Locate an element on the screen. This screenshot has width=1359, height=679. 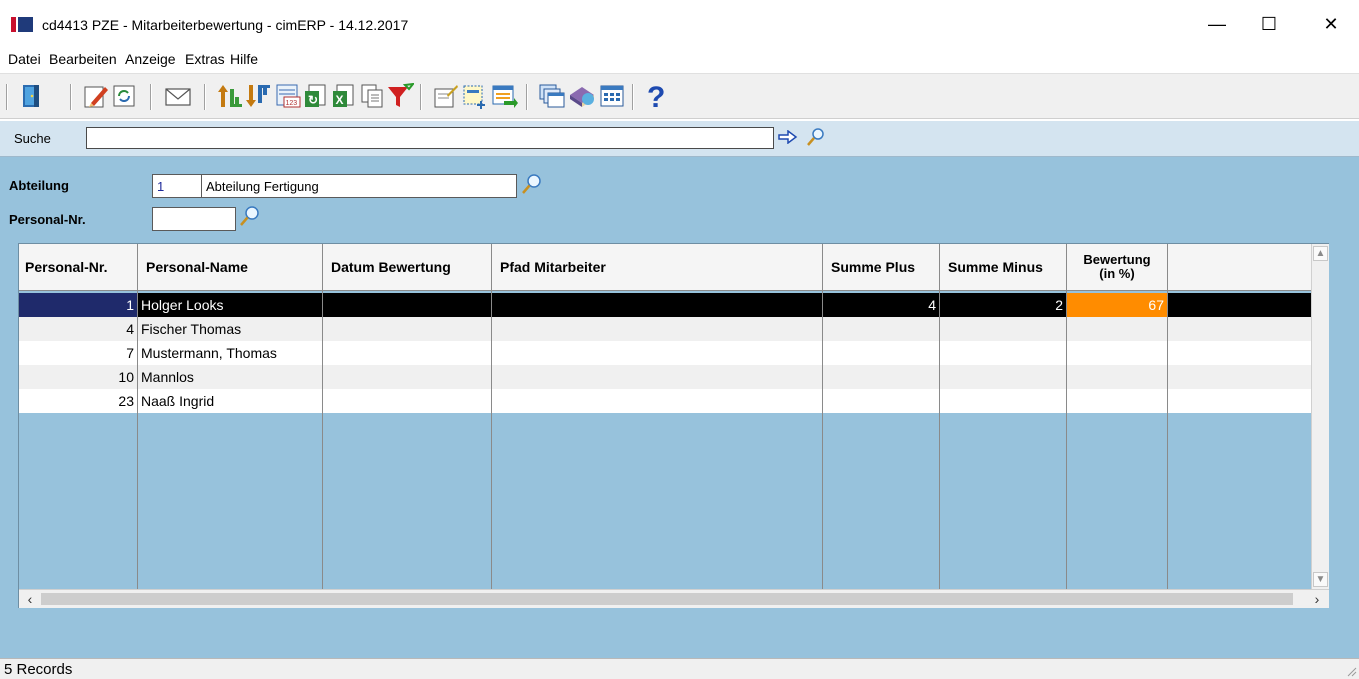
table-row: 7 Mustermann, Thomas is located at coordinates (665, 353).